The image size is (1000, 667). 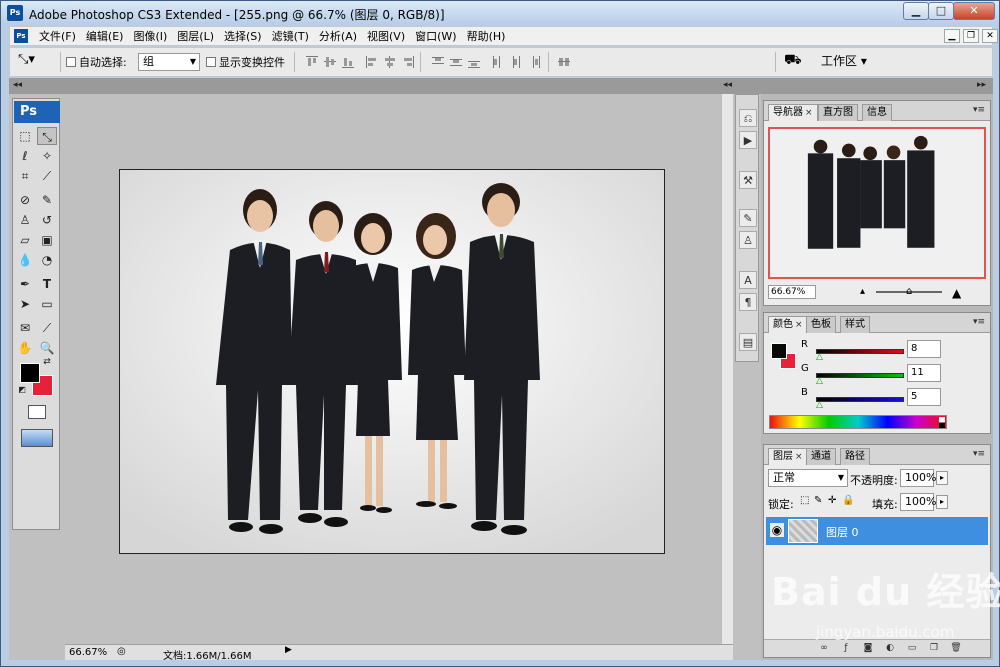 What do you see at coordinates (748, 218) in the screenshot?
I see `brushes-panel-icon: ✎` at bounding box center [748, 218].